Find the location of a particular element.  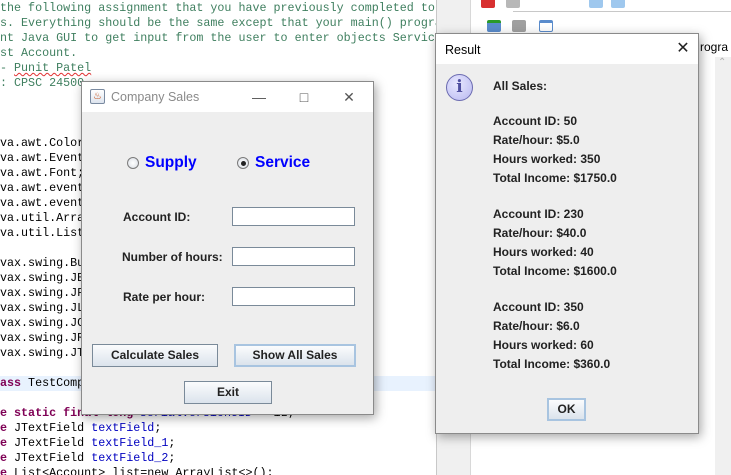

panel-scrollbar: ⌃ is located at coordinates (723, 266).